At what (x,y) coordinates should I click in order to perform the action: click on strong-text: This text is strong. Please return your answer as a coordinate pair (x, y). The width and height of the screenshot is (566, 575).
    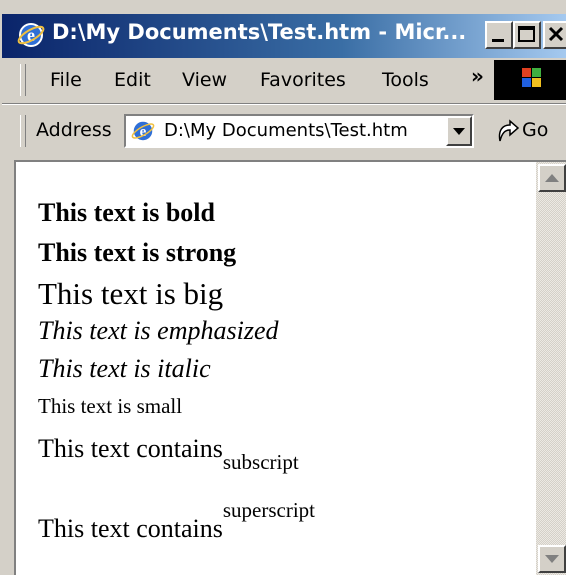
    Looking at the image, I should click on (137, 252).